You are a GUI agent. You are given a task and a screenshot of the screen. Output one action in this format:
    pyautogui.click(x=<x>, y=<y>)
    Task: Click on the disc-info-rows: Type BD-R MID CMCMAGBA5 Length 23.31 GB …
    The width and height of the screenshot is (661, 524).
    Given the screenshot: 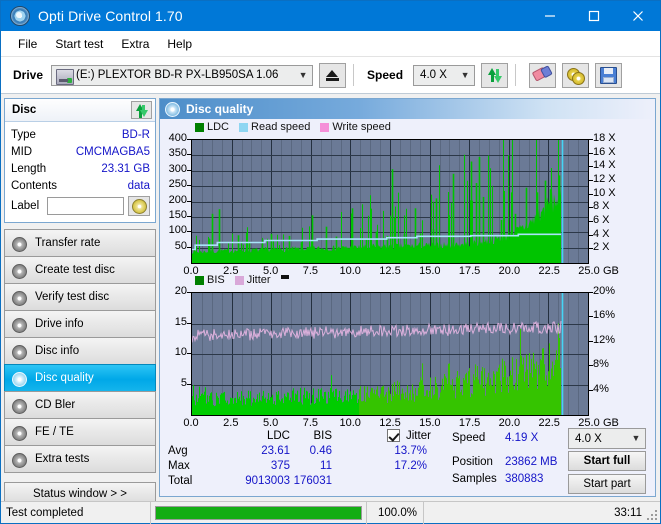 What is the action you would take?
    pyautogui.click(x=80, y=172)
    